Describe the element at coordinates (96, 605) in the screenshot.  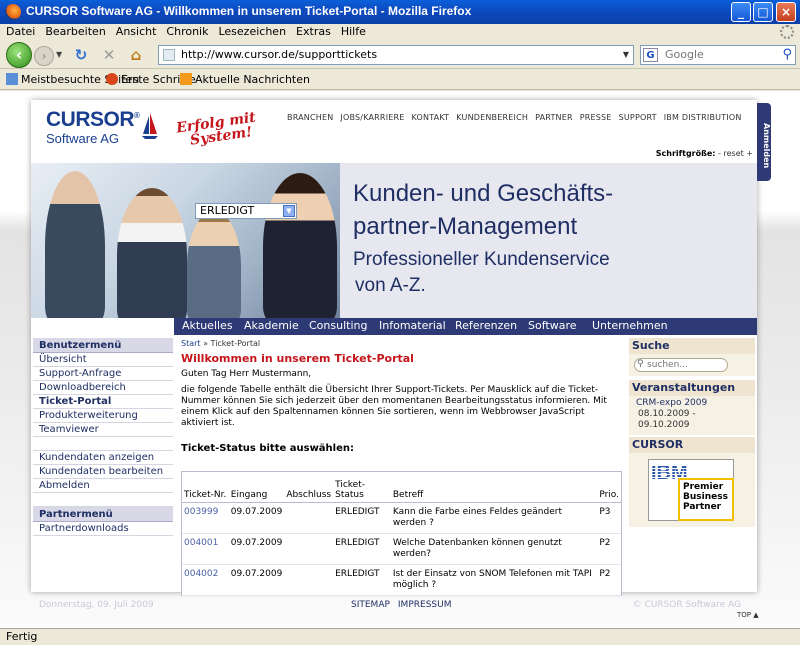
I see `footer-date: Donnerstag, 09. Juli 2009` at that location.